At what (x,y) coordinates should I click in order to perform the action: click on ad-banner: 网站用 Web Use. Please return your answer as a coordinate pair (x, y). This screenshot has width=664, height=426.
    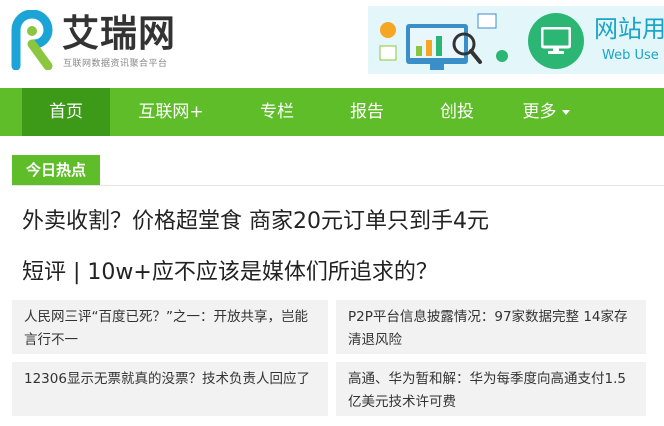
    Looking at the image, I should click on (516, 40).